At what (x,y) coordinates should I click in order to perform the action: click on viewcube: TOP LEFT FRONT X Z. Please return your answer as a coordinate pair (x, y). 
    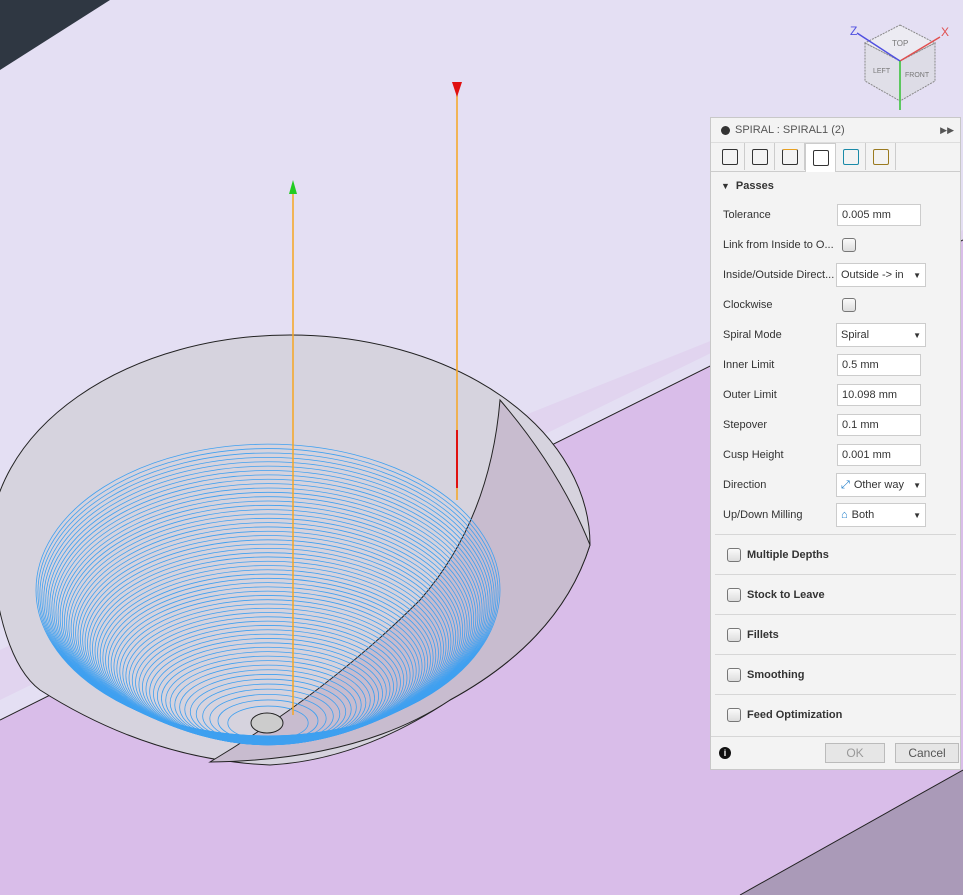
    Looking at the image, I should click on (899, 67).